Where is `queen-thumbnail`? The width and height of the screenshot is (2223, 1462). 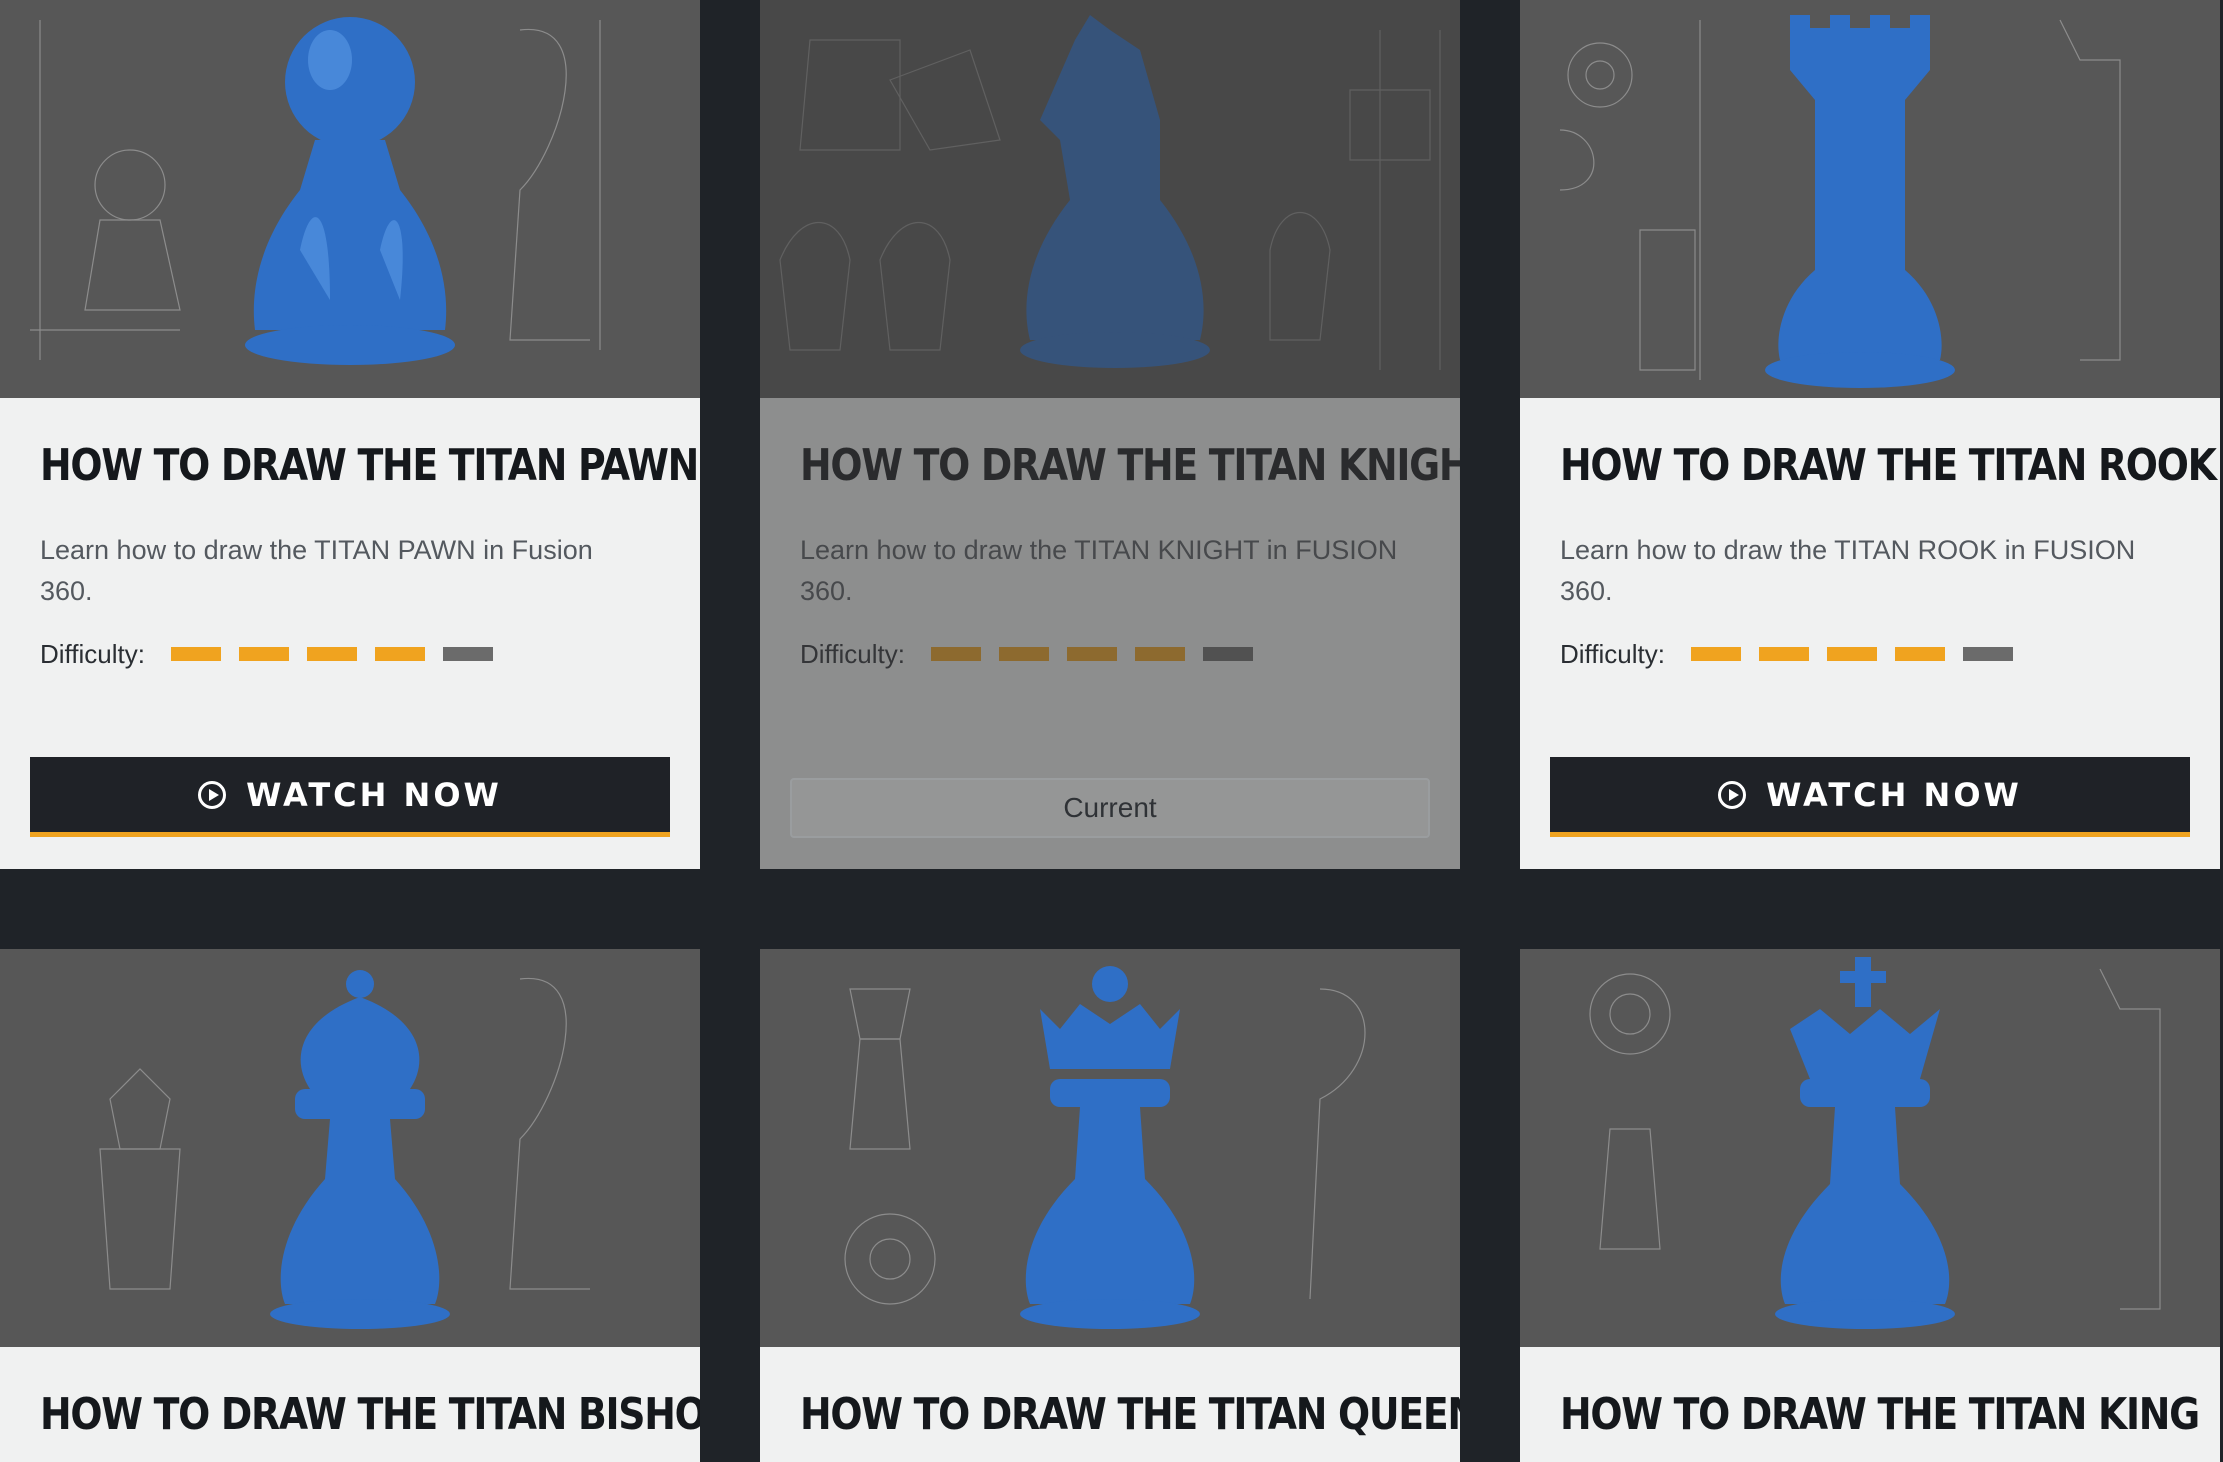 queen-thumbnail is located at coordinates (1110, 1148).